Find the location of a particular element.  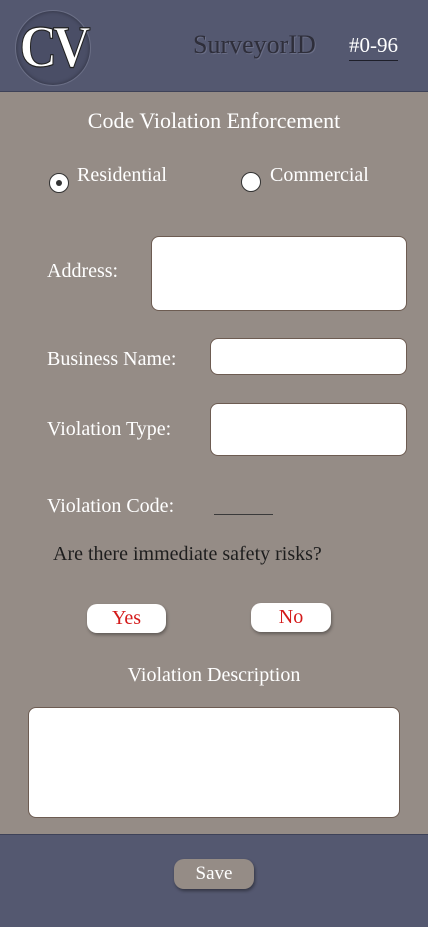

cv-logo: CV is located at coordinates (53, 48).